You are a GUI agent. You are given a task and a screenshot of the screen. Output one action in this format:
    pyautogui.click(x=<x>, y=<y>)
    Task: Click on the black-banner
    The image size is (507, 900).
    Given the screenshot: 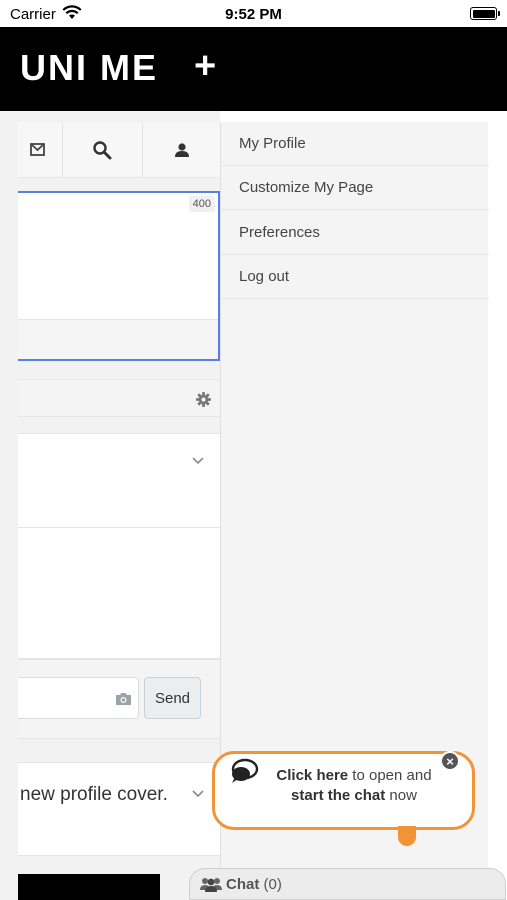 What is the action you would take?
    pyautogui.click(x=89, y=887)
    